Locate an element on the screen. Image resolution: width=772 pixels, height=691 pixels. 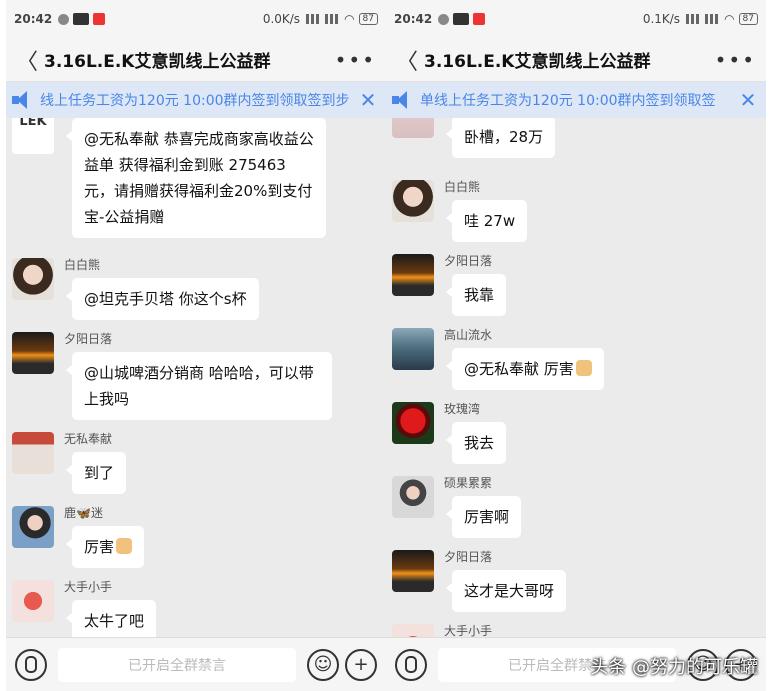
message-bubble: @坦克手贝塔 你这个s杯 is located at coordinates (162, 299).